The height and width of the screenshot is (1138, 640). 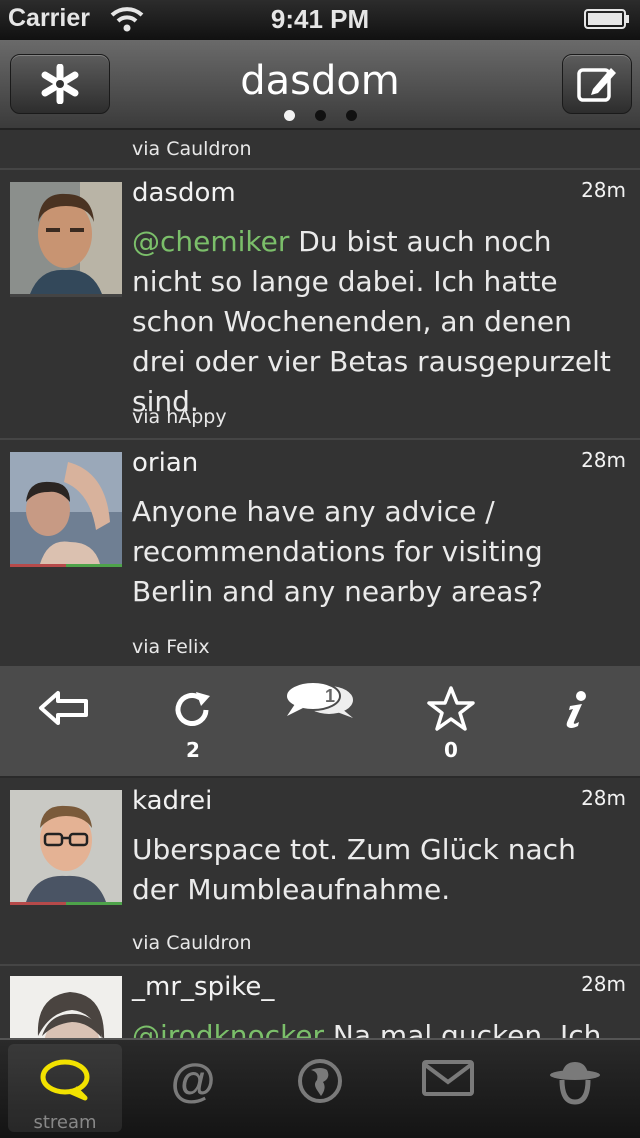 I want to click on tab-bar: stream @, so click(x=320, y=1088).